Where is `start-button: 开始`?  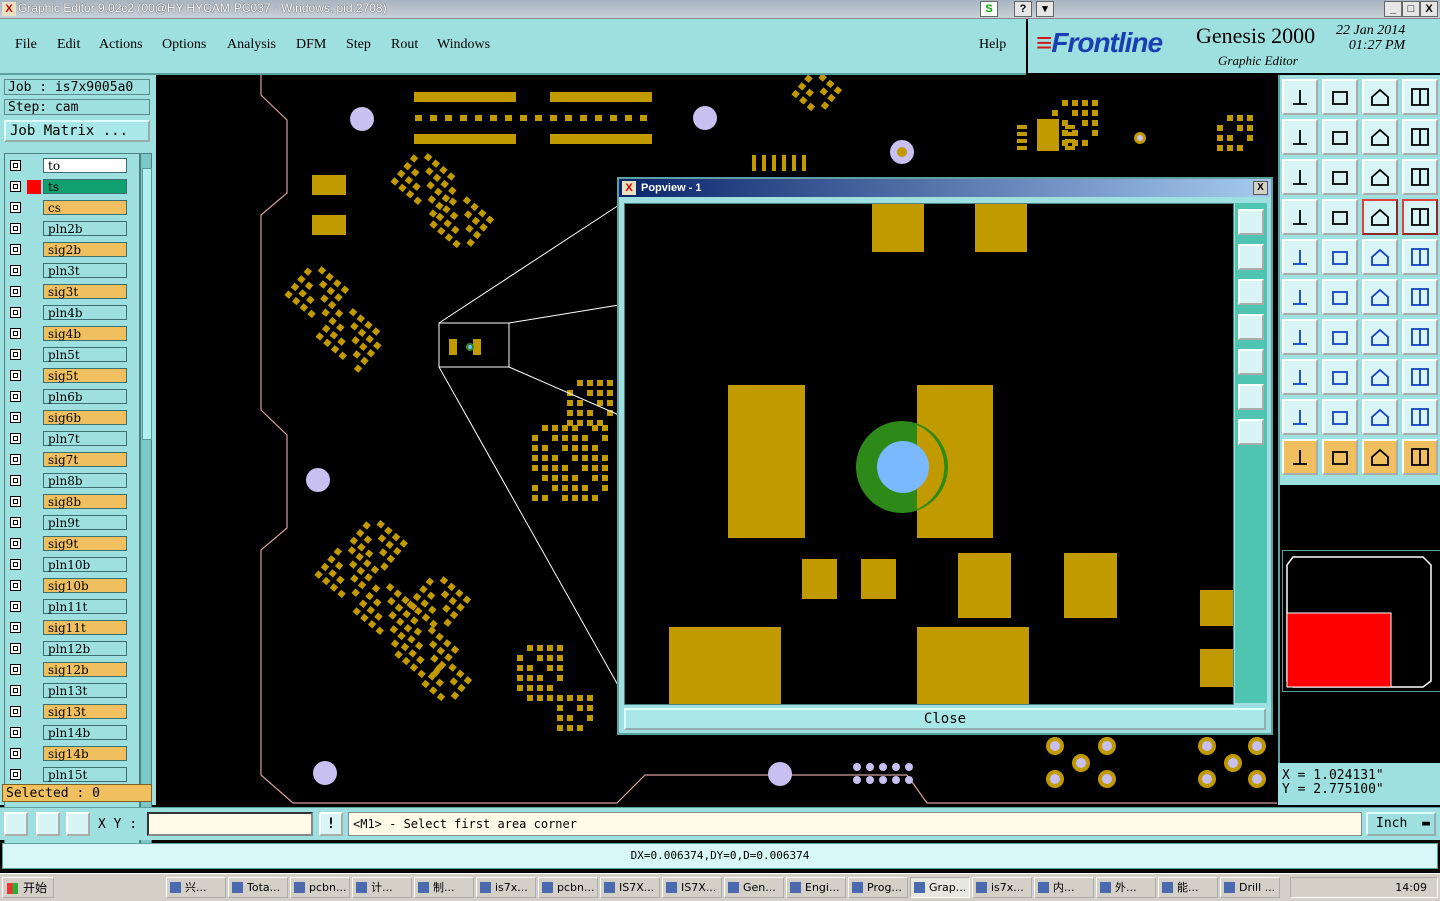 start-button: 开始 is located at coordinates (28, 887).